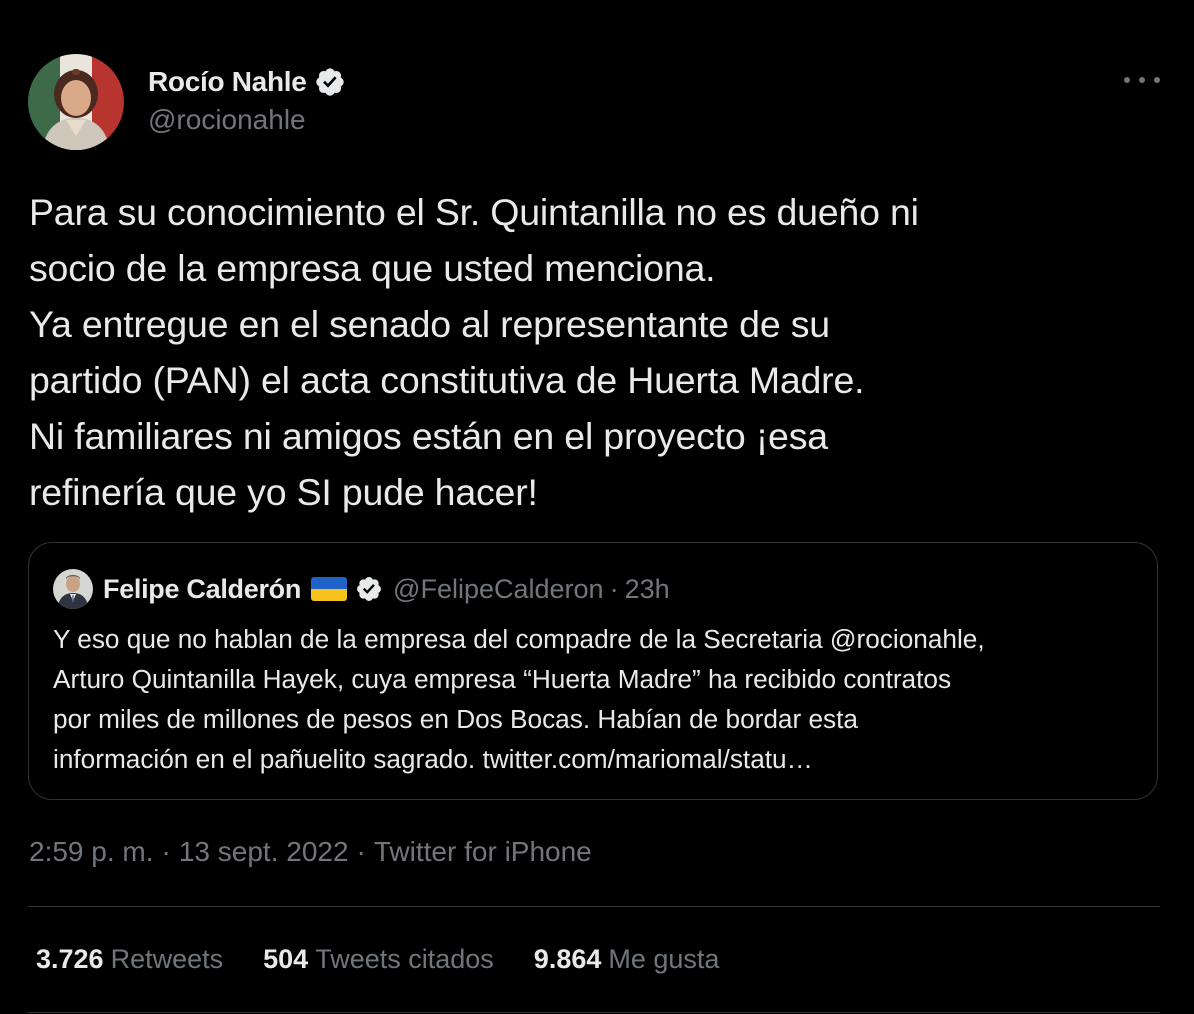 This screenshot has width=1194, height=1014. I want to click on retweets-label: Retweets, so click(167, 959).